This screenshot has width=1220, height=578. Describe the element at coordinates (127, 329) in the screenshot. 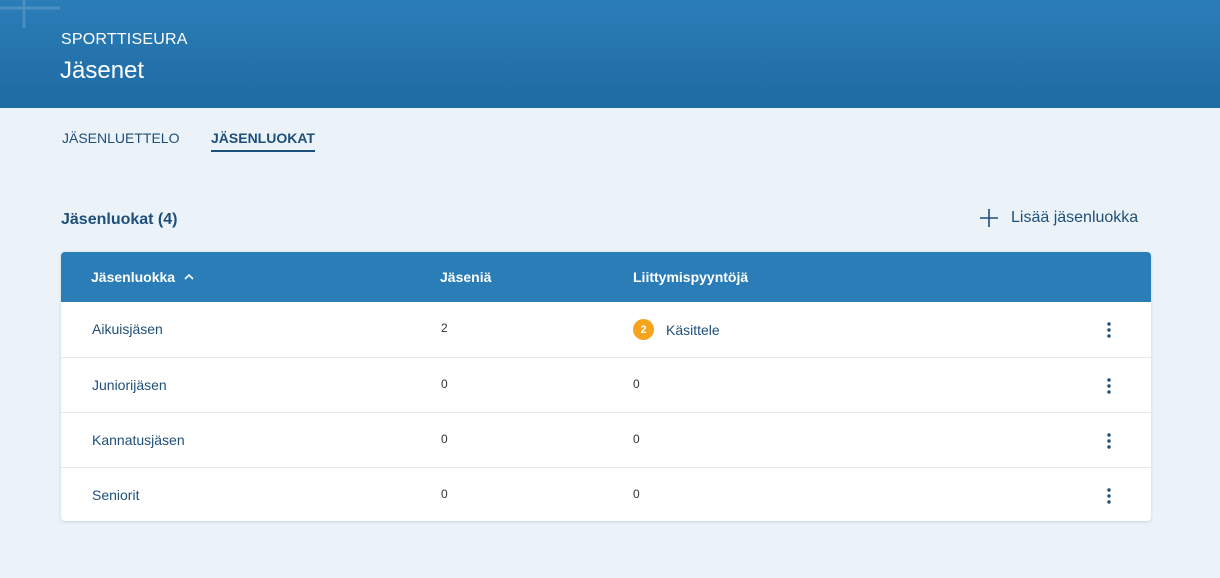

I see `class-name: Aikuisjäsen` at that location.